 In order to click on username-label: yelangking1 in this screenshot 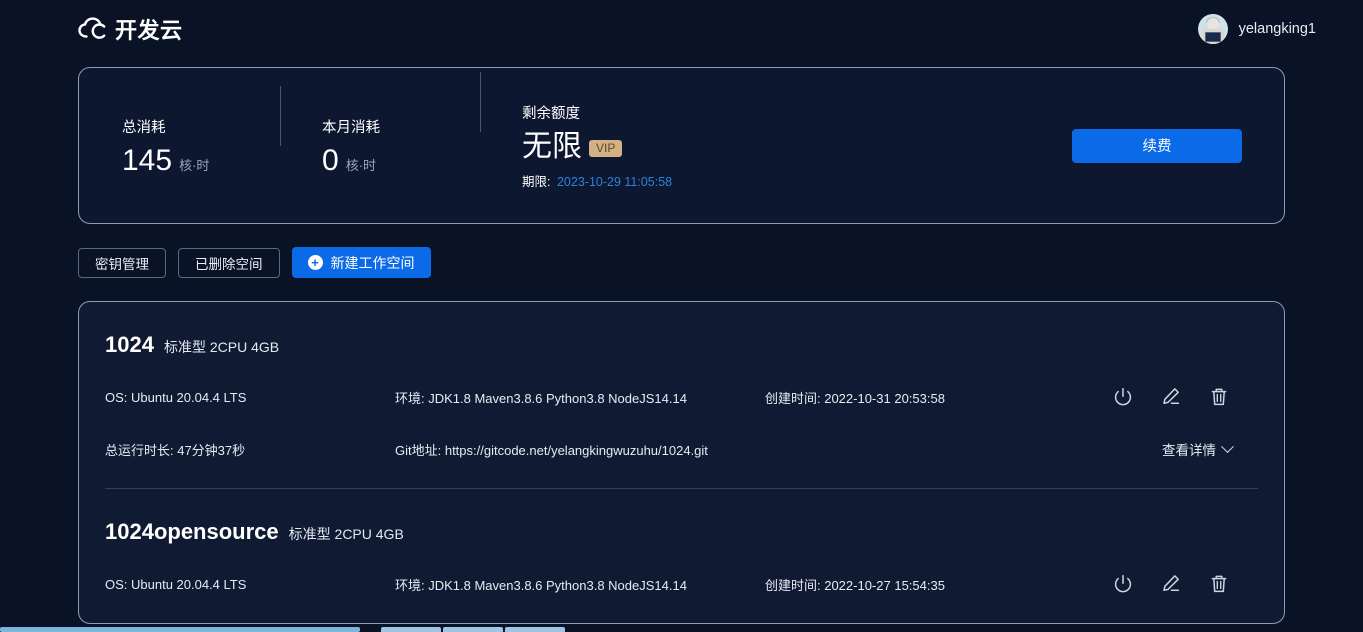, I will do `click(1277, 28)`.